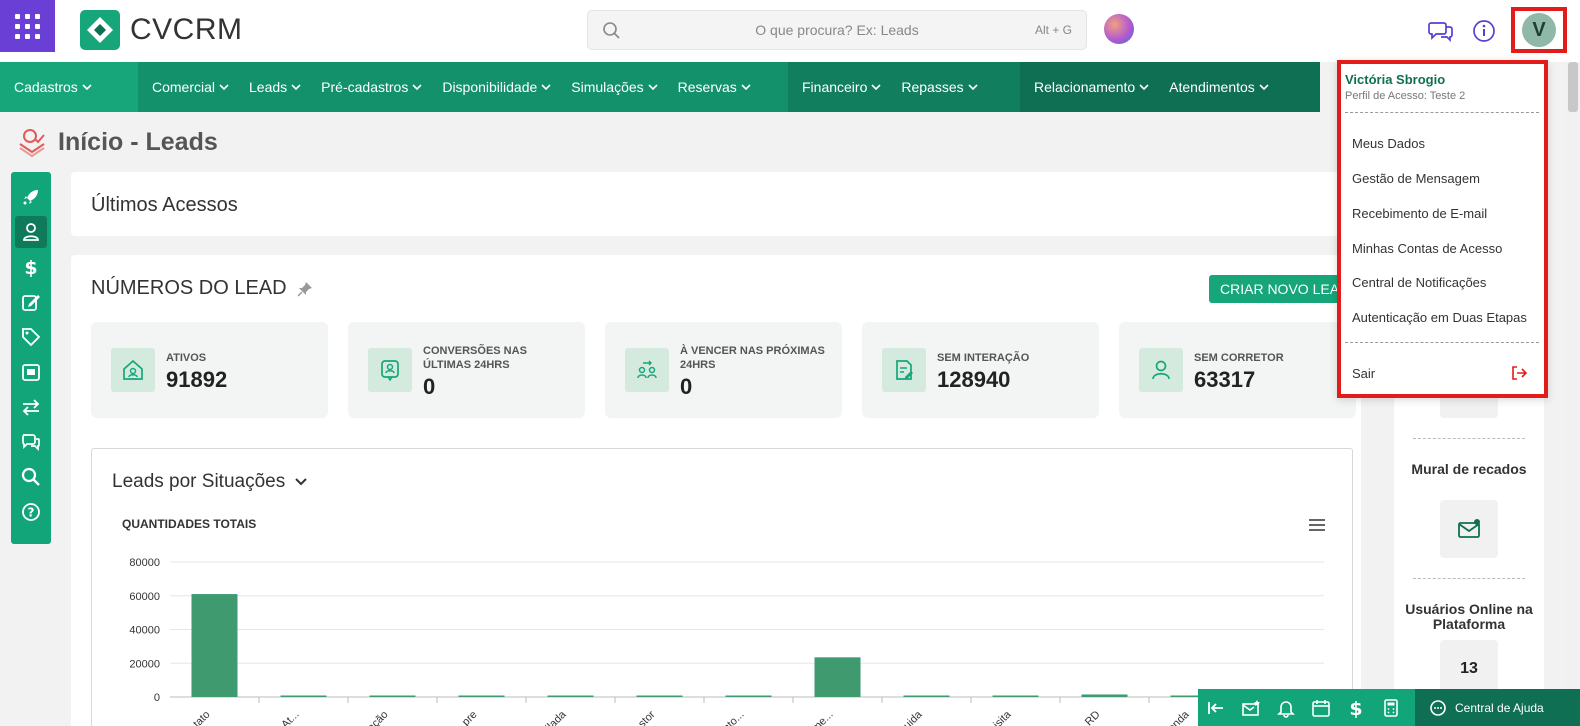  I want to click on global-search: Alt + G, so click(837, 30).